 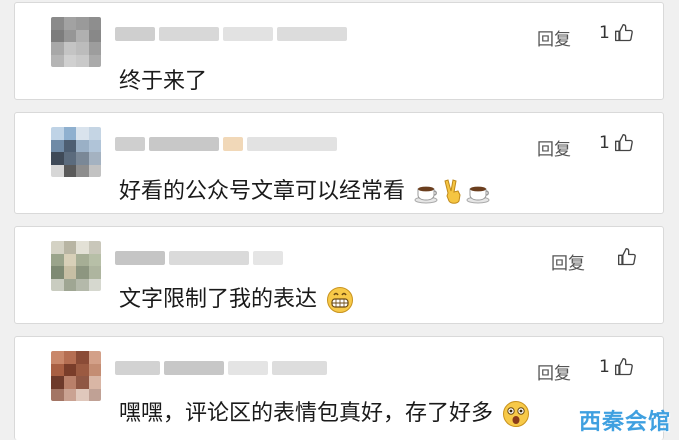 I want to click on victory-hand-icon, so click(x=452, y=191).